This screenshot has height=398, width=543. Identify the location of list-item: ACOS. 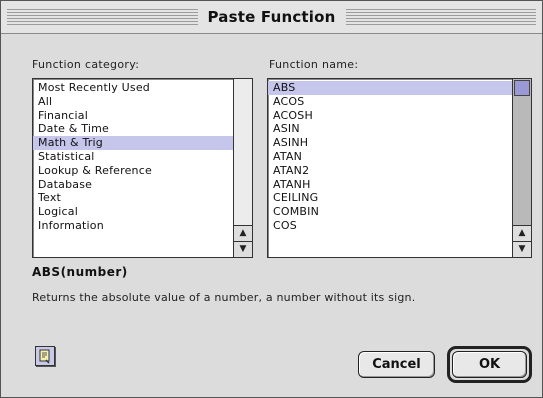
(390, 102).